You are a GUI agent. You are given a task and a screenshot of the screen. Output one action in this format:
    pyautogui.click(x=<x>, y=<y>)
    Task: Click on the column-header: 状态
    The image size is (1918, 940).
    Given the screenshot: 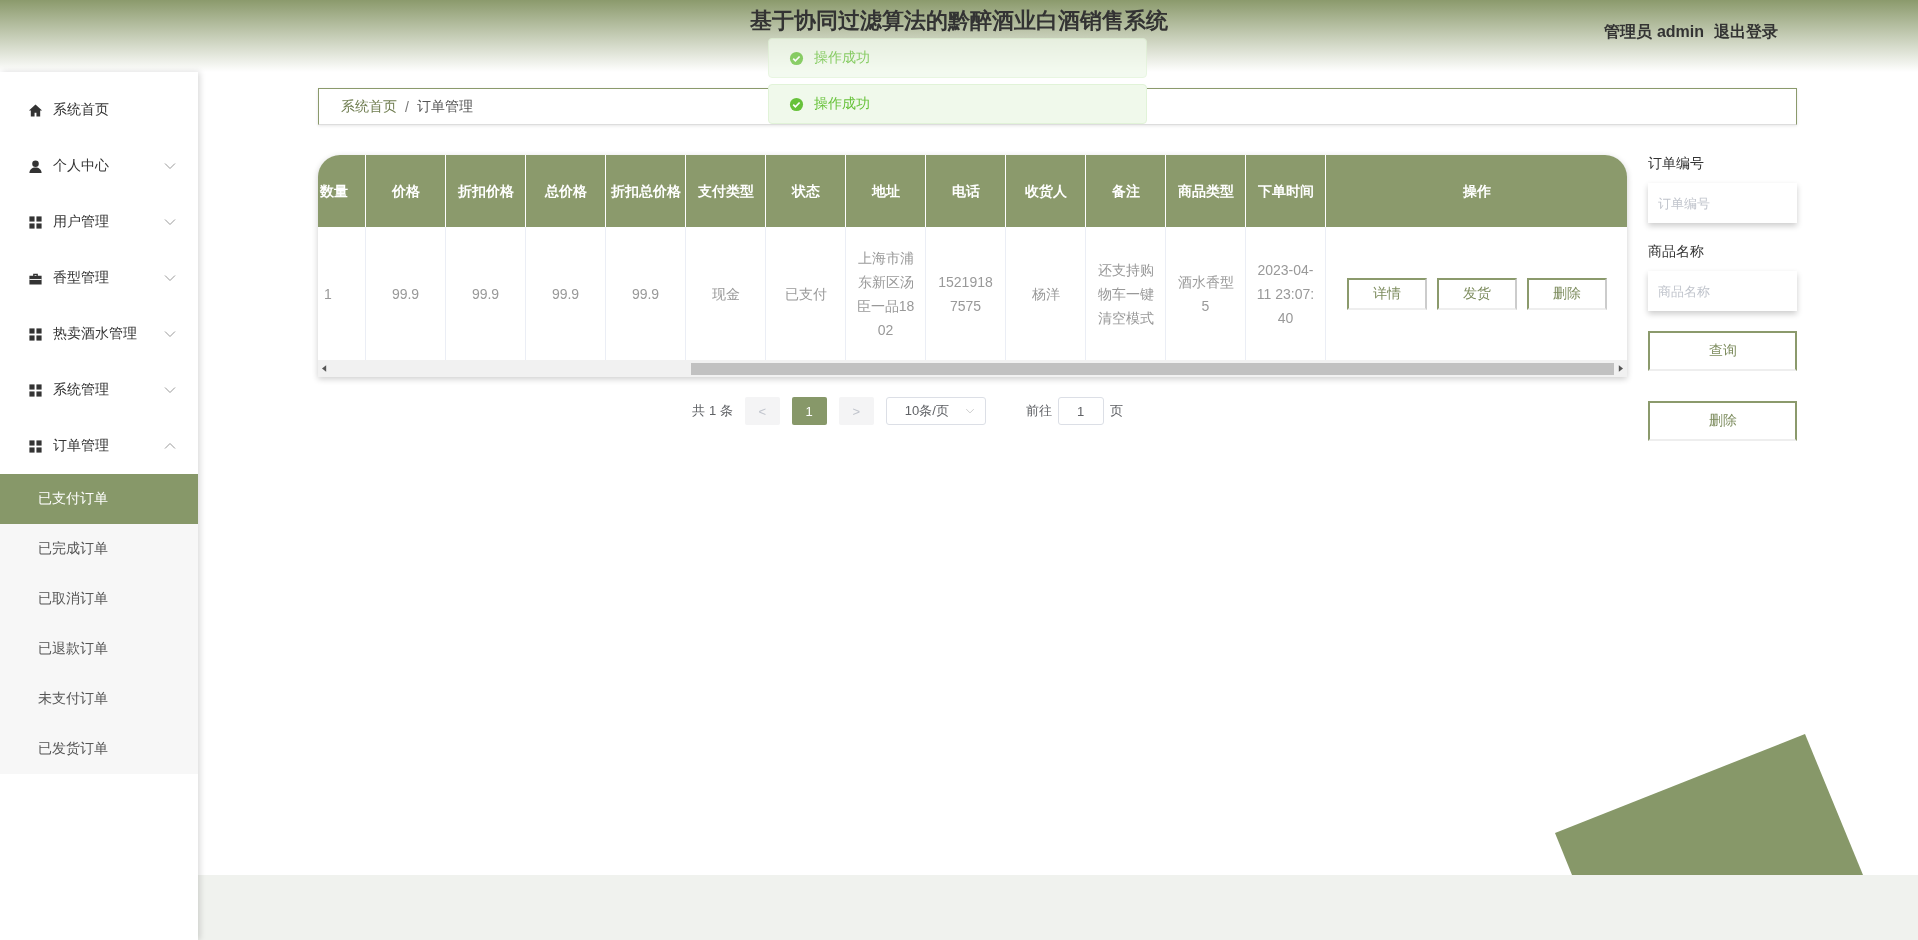 What is the action you would take?
    pyautogui.click(x=806, y=191)
    